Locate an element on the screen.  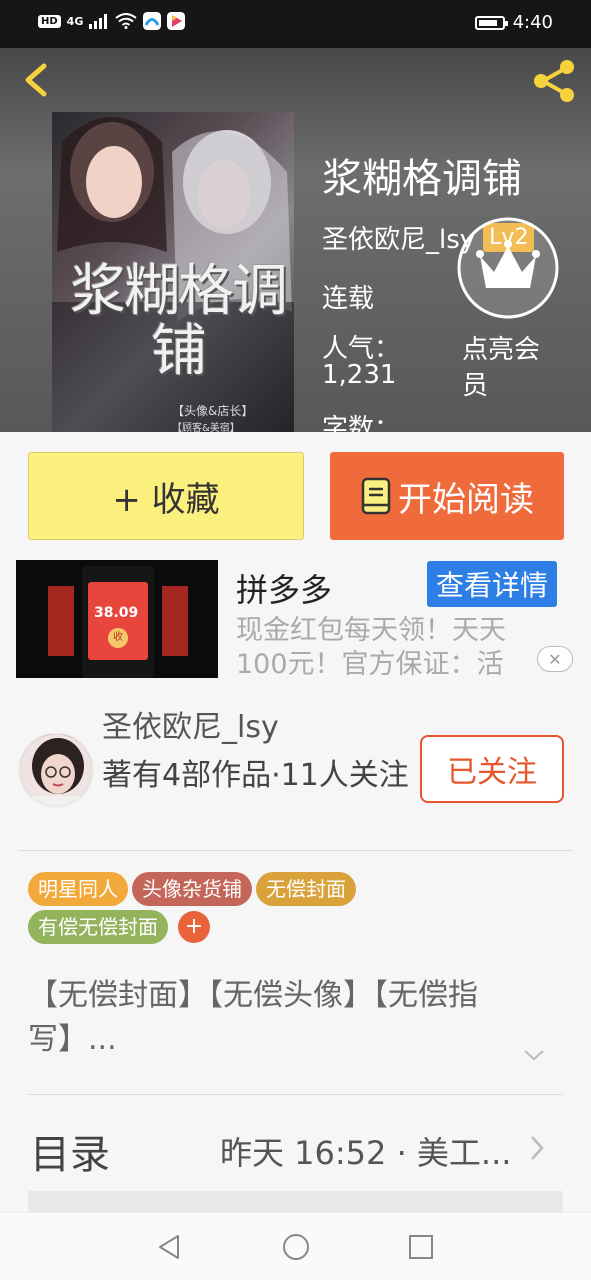
battery-icon is located at coordinates (491, 22).